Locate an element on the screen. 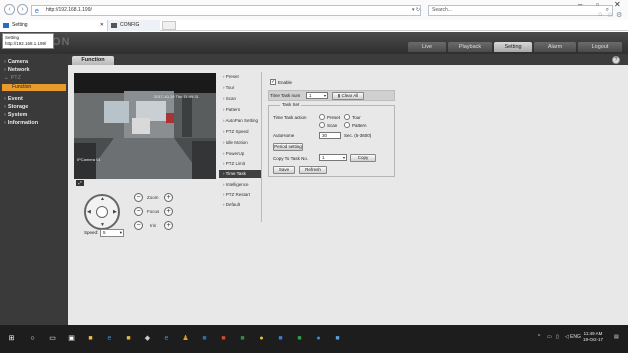  copy-select: 1 ▾ is located at coordinates (333, 157).